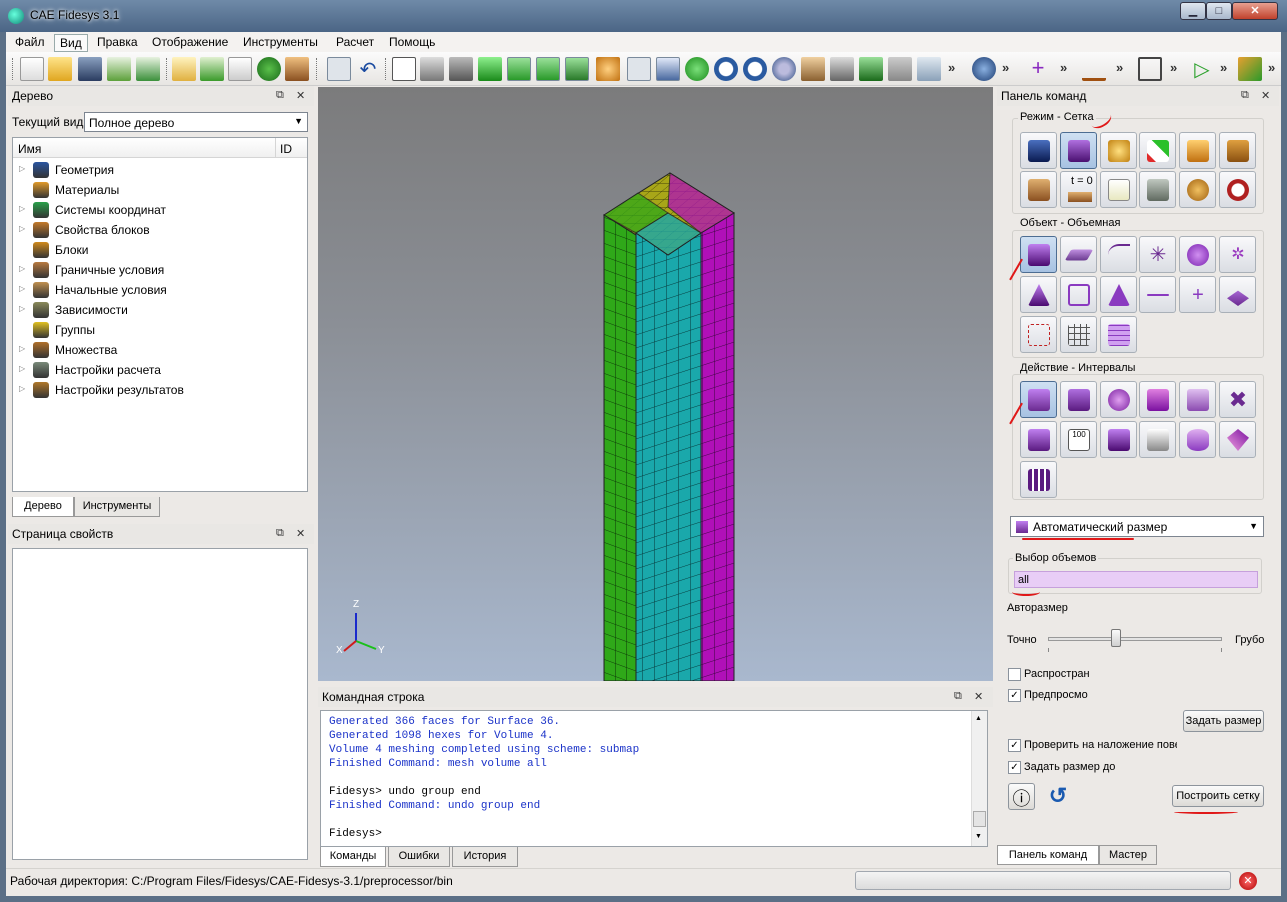 Image resolution: width=1287 pixels, height=902 pixels. Describe the element at coordinates (412, 42) in the screenshot. I see `menu-help: Помощь` at that location.